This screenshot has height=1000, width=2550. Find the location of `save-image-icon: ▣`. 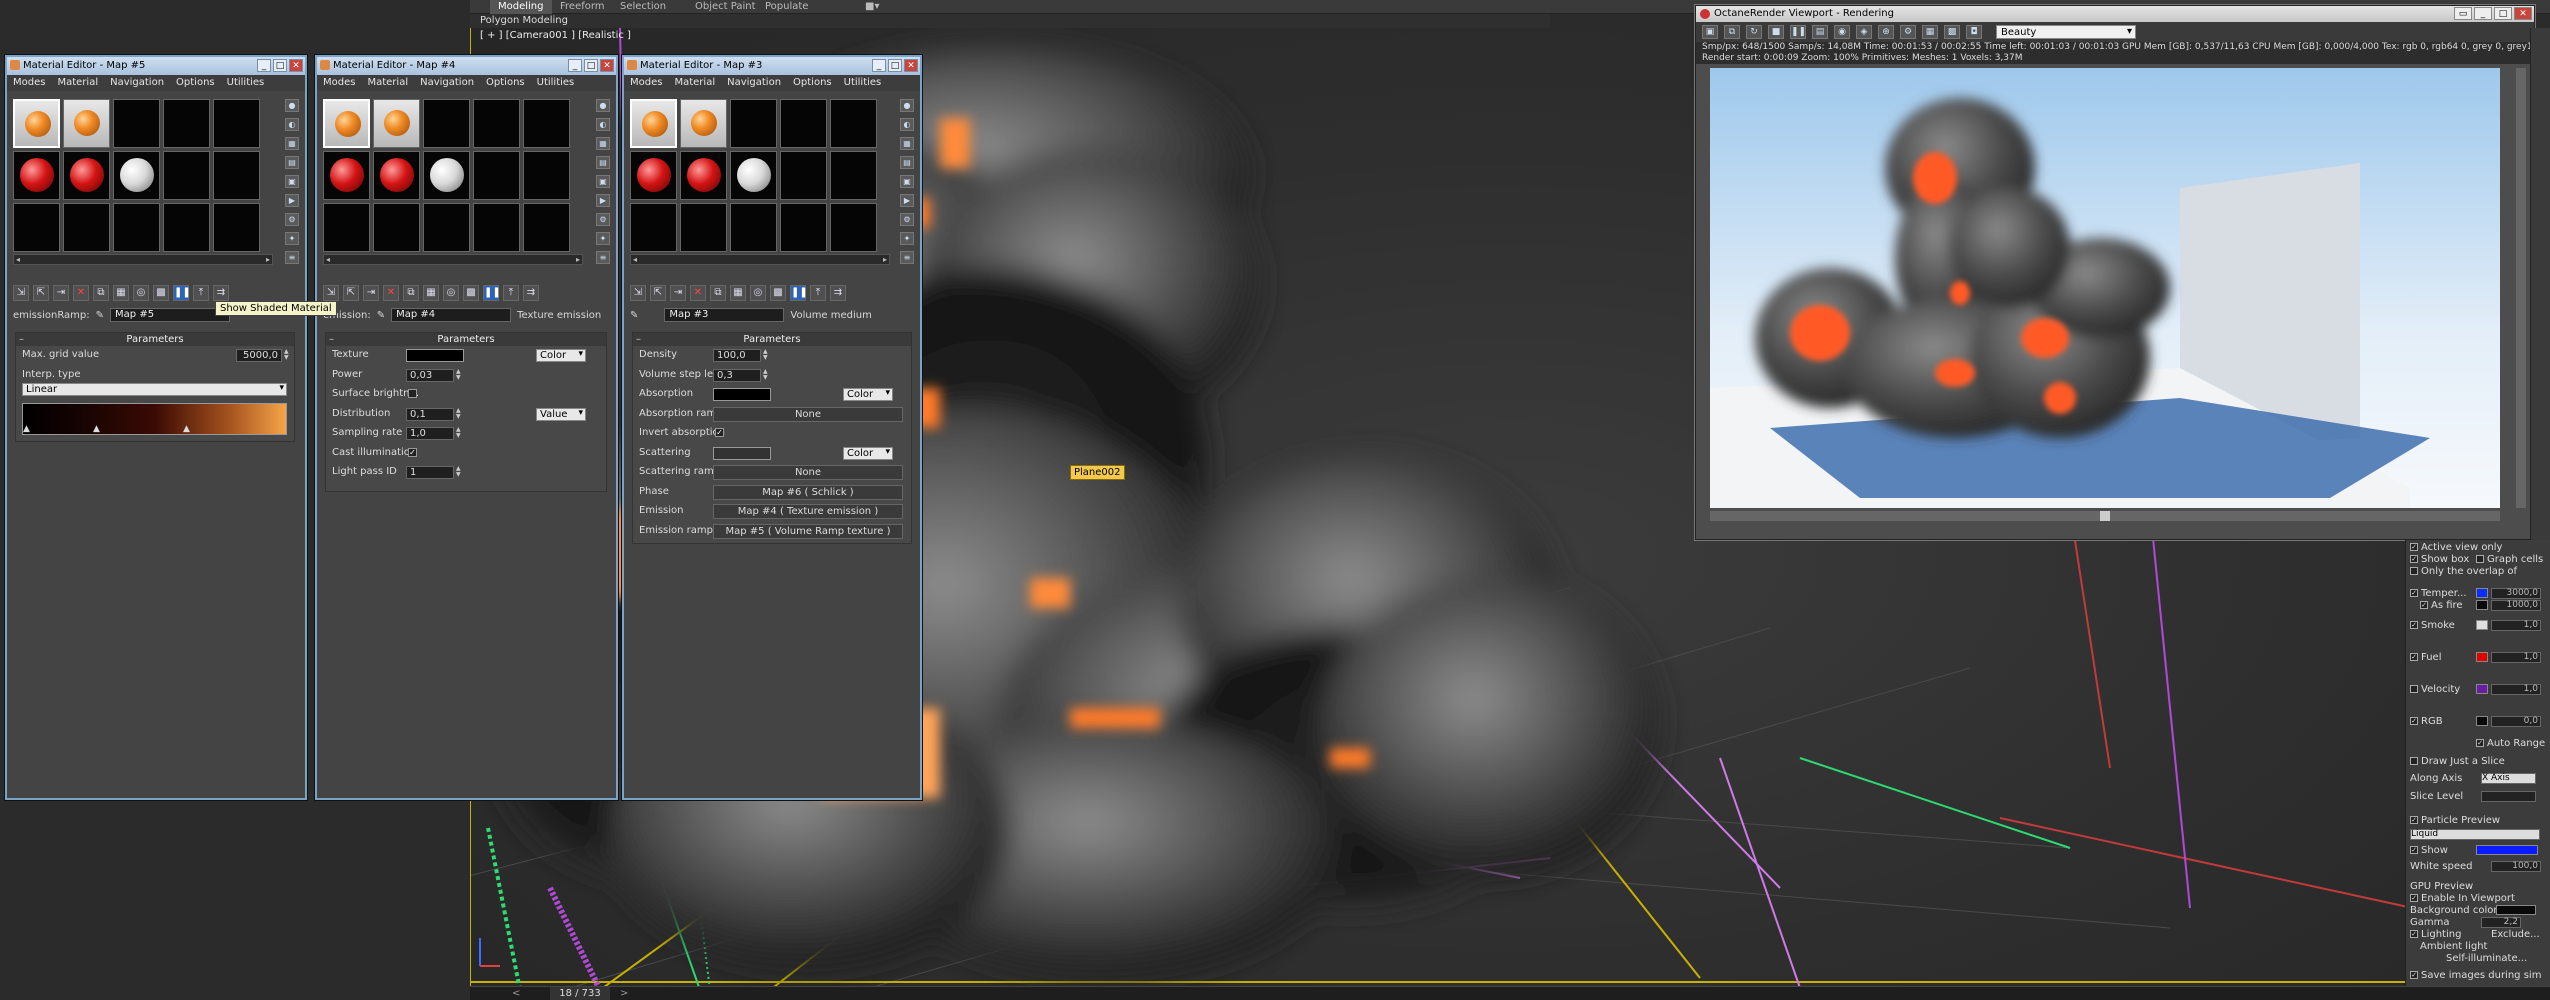

save-image-icon: ▣ is located at coordinates (1710, 32).